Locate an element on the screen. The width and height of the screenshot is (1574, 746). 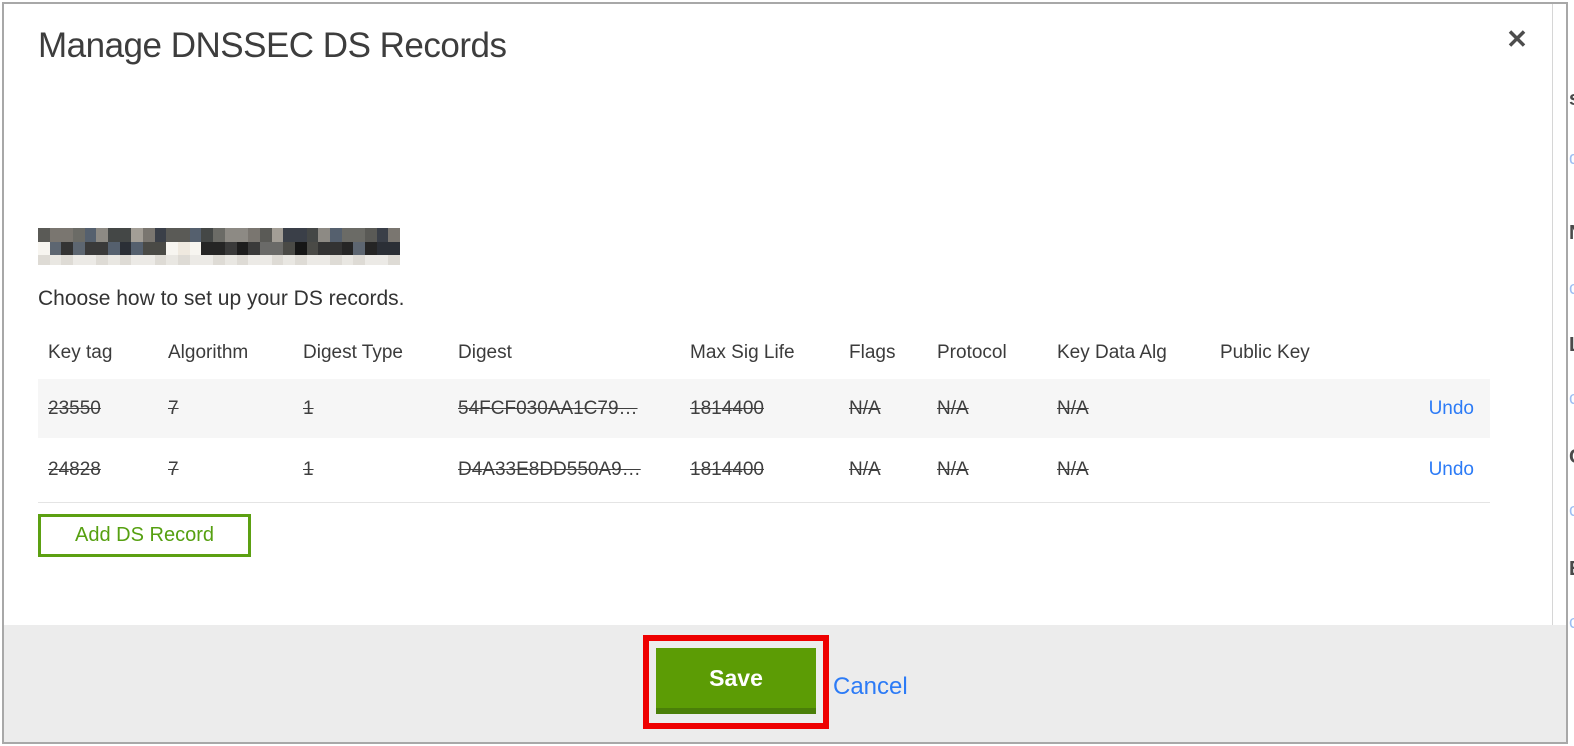
background-text-fragment: s is located at coordinates (1571, 99).